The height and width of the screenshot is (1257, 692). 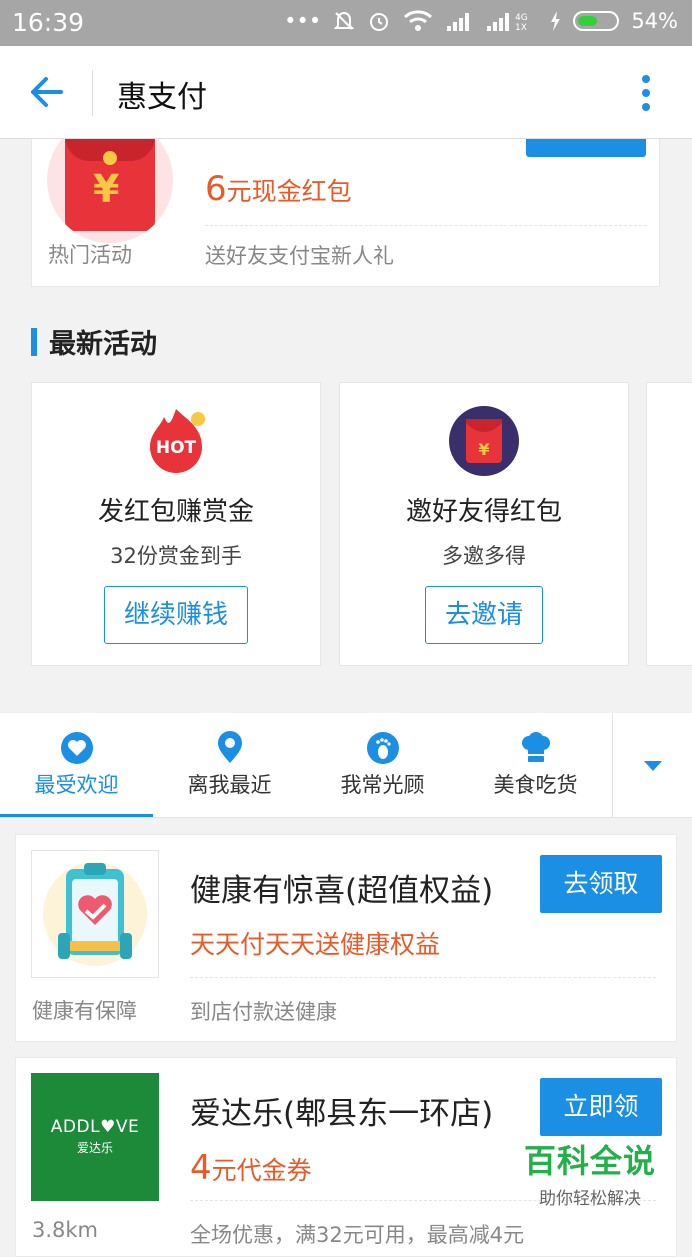 What do you see at coordinates (76, 815) in the screenshot?
I see `tab-underline` at bounding box center [76, 815].